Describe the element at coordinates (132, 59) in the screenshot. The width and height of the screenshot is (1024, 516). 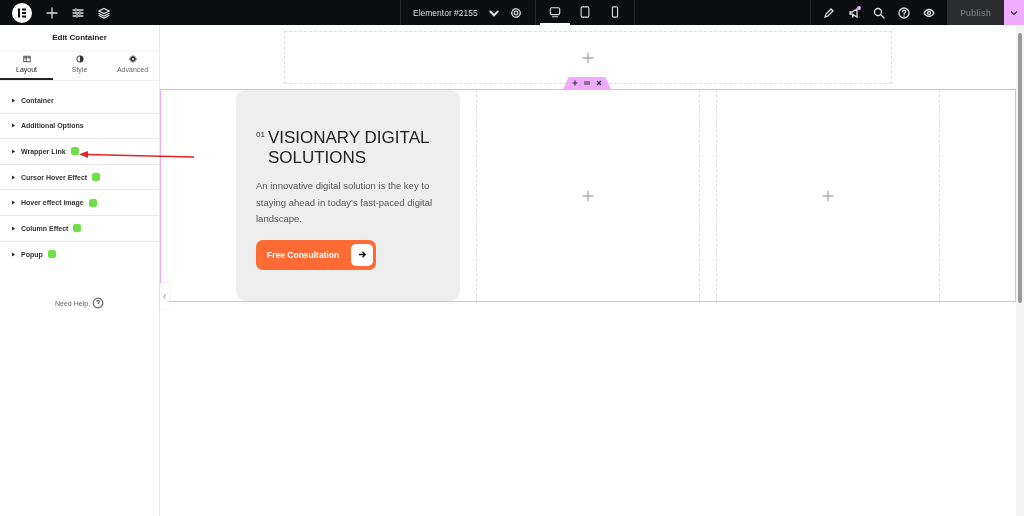
I see `advanced-icon` at that location.